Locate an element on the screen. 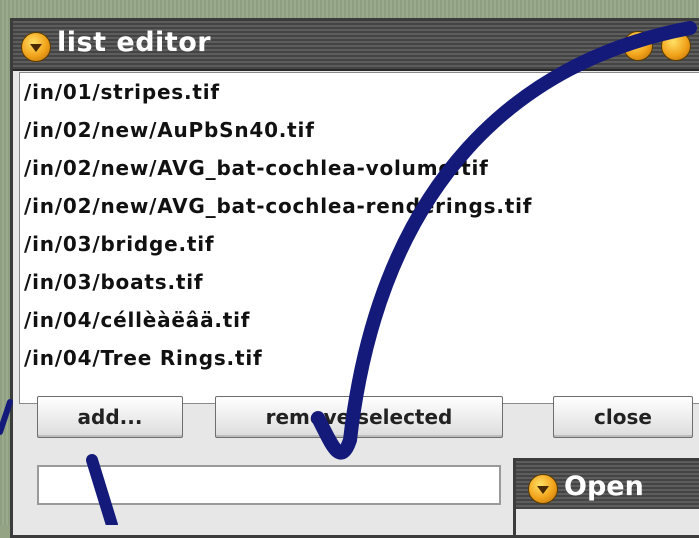 Image resolution: width=699 pixels, height=538 pixels. remove-selected-button: remove selected is located at coordinates (359, 417).